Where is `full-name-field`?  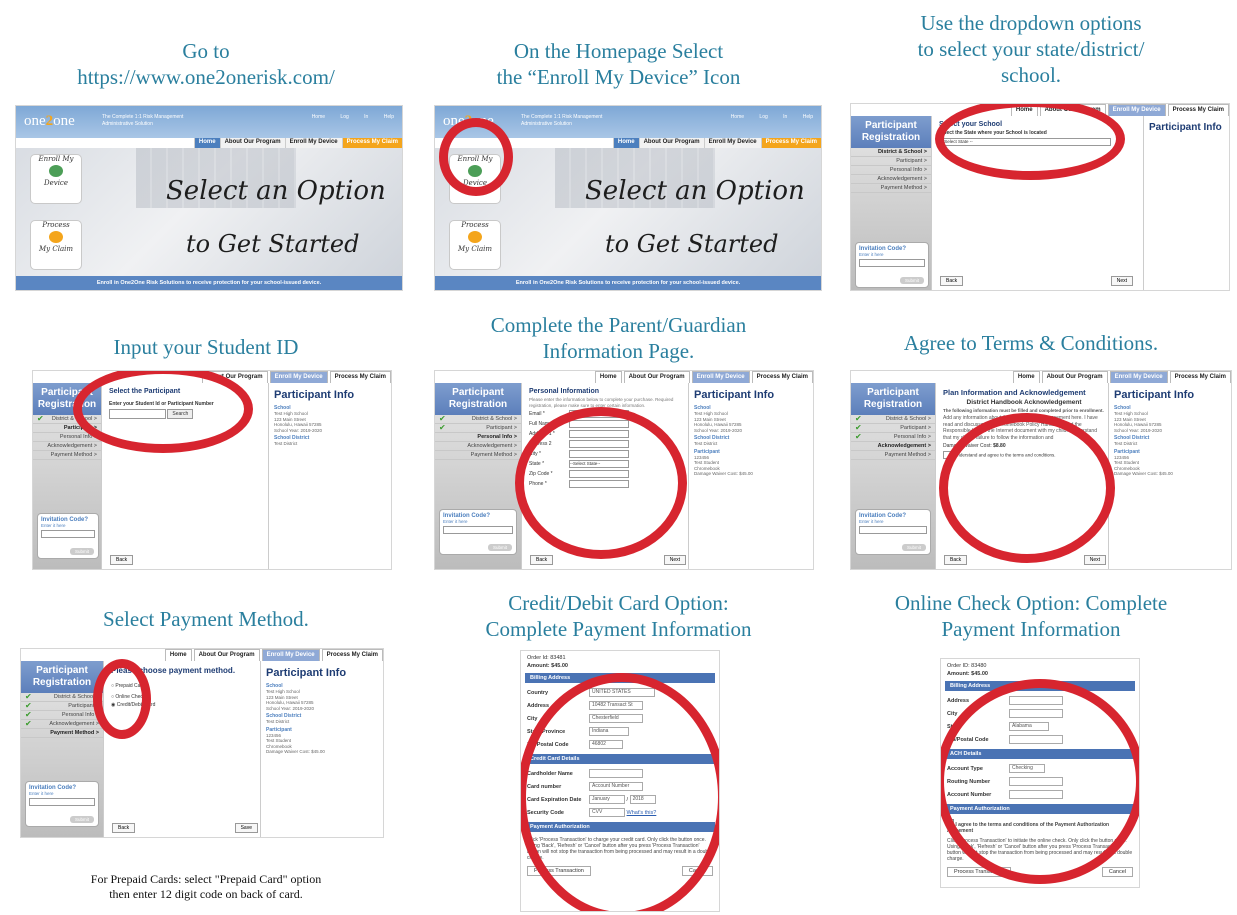
full-name-field is located at coordinates (599, 424).